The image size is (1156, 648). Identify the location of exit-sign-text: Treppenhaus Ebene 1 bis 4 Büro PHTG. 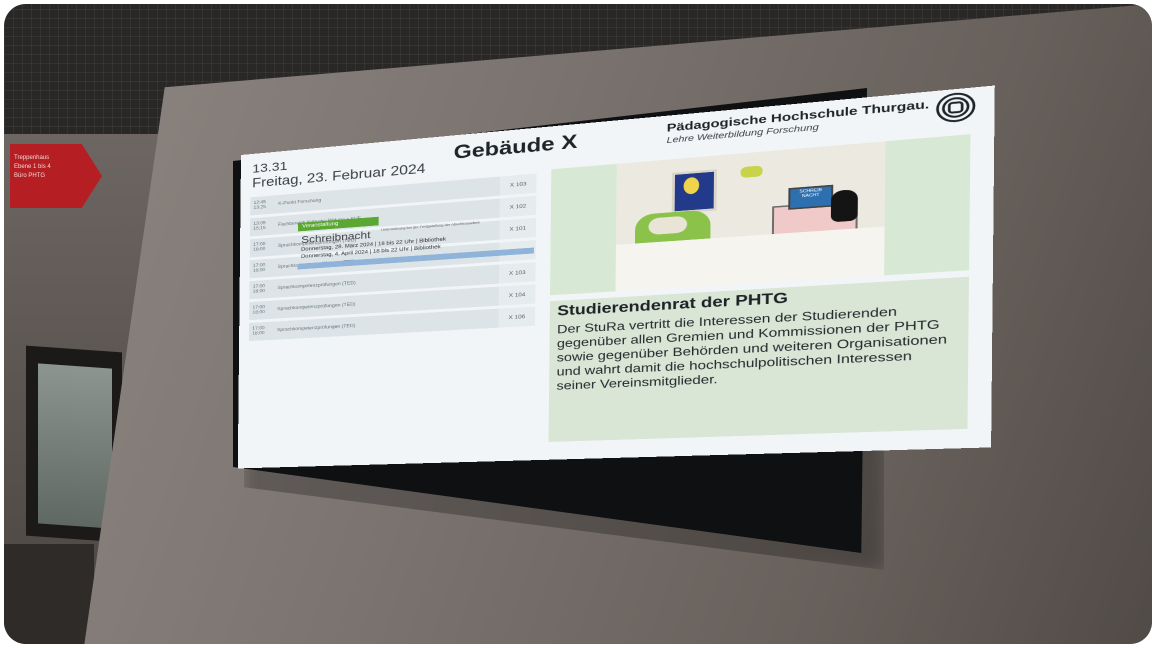
(32, 167).